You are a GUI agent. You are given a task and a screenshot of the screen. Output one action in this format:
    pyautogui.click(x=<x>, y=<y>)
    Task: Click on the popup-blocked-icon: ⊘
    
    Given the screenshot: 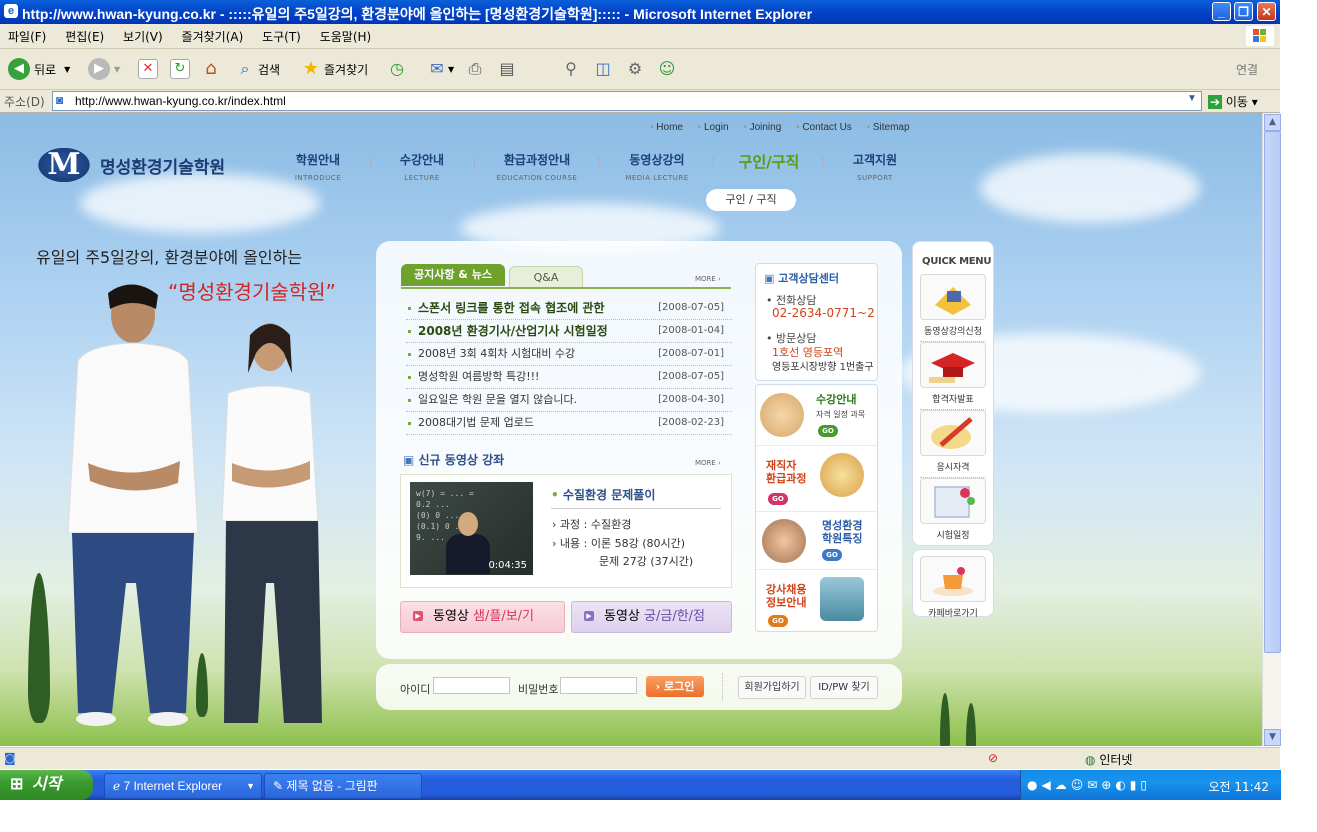 What is the action you would take?
    pyautogui.click(x=993, y=758)
    